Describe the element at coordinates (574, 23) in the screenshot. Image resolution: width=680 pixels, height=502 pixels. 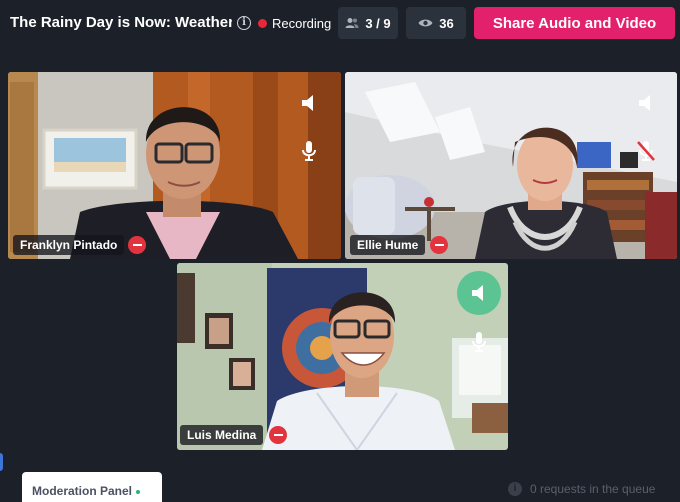
I see `share-audio-video-button: Share Audio and Video` at that location.